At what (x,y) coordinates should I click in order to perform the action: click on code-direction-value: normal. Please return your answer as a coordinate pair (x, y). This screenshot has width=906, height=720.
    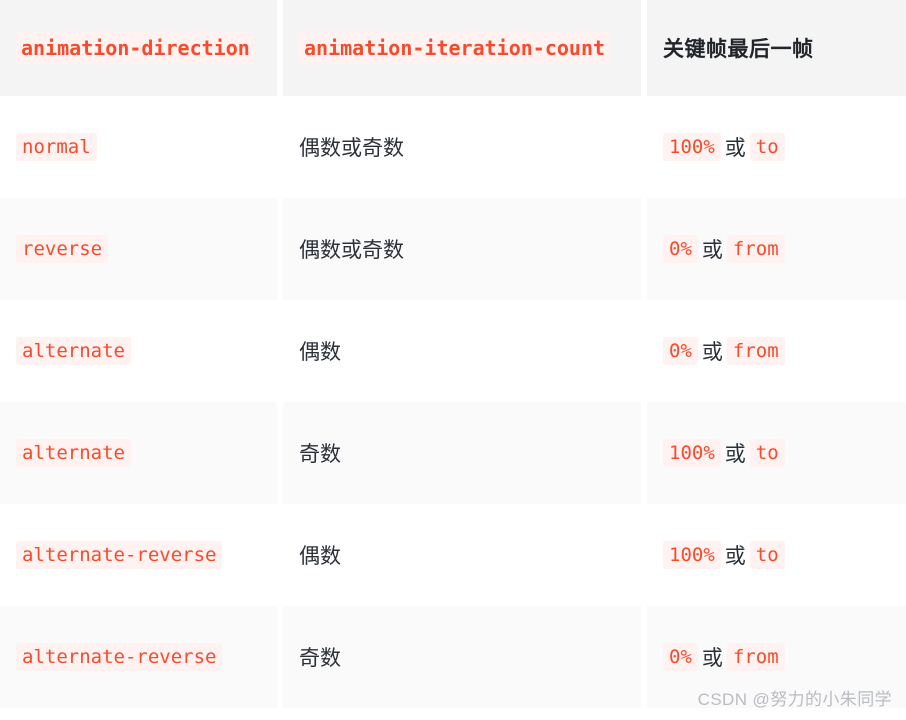
    Looking at the image, I should click on (56, 146).